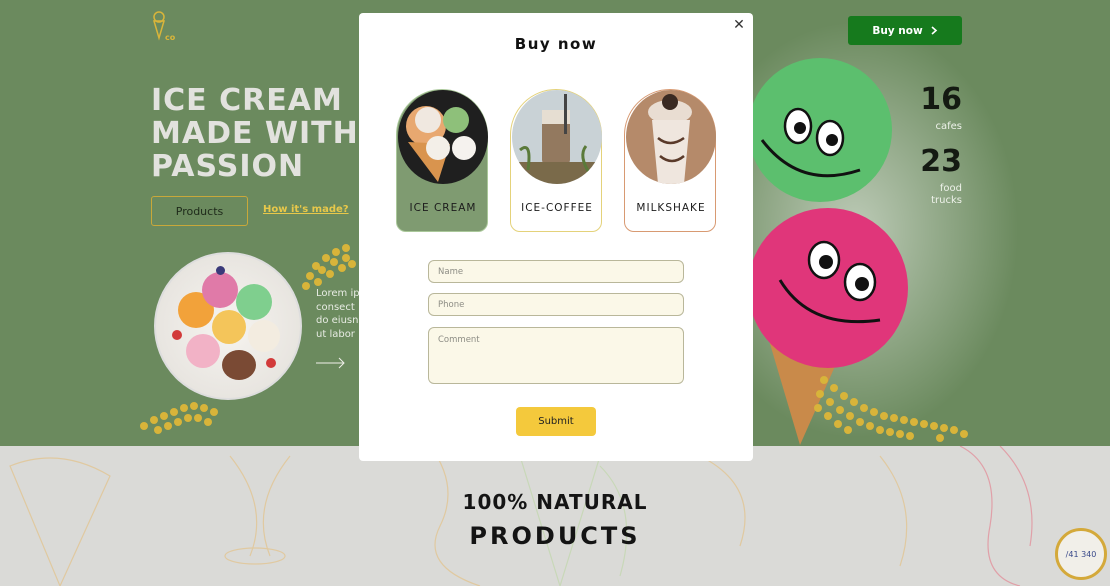  Describe the element at coordinates (557, 137) in the screenshot. I see `ice-coffee-photo` at that location.